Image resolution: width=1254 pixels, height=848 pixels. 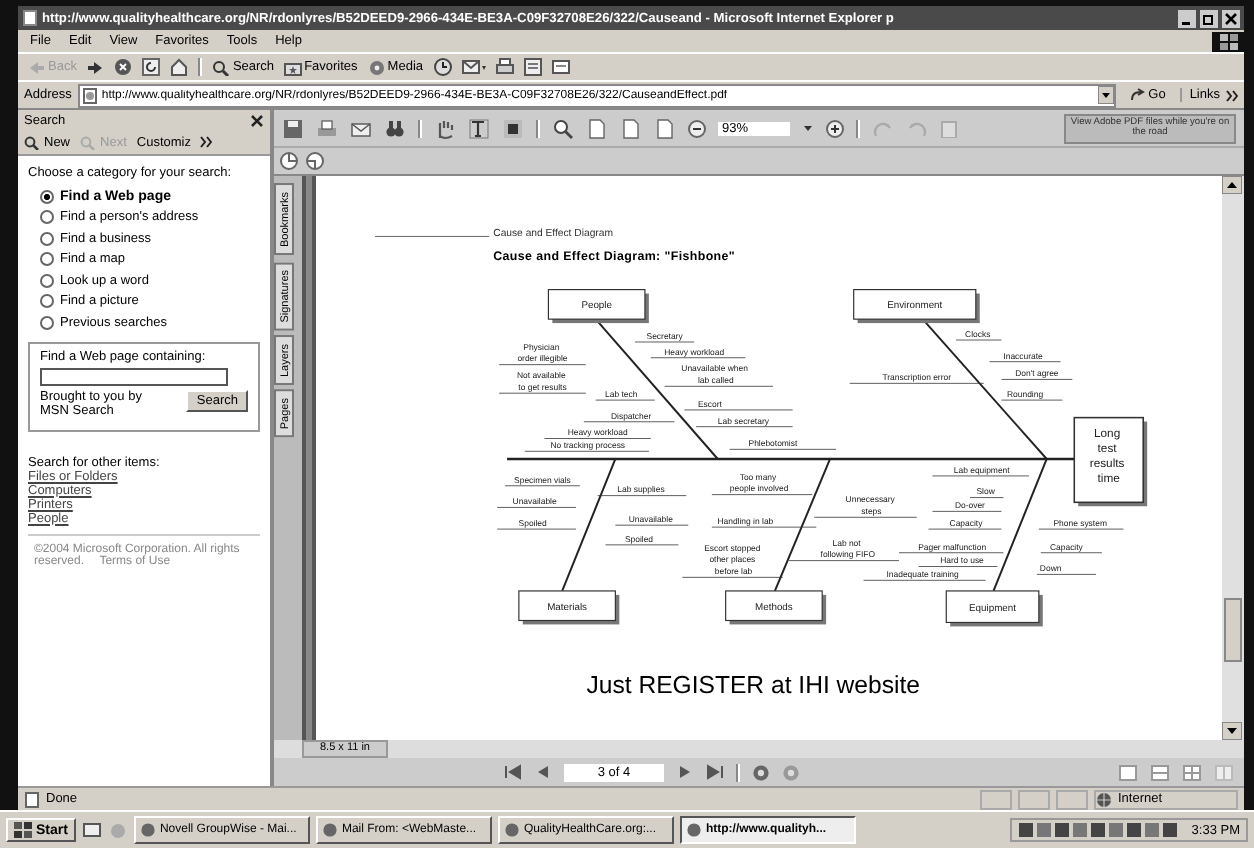 What do you see at coordinates (376, 67) in the screenshot?
I see `media-icon` at bounding box center [376, 67].